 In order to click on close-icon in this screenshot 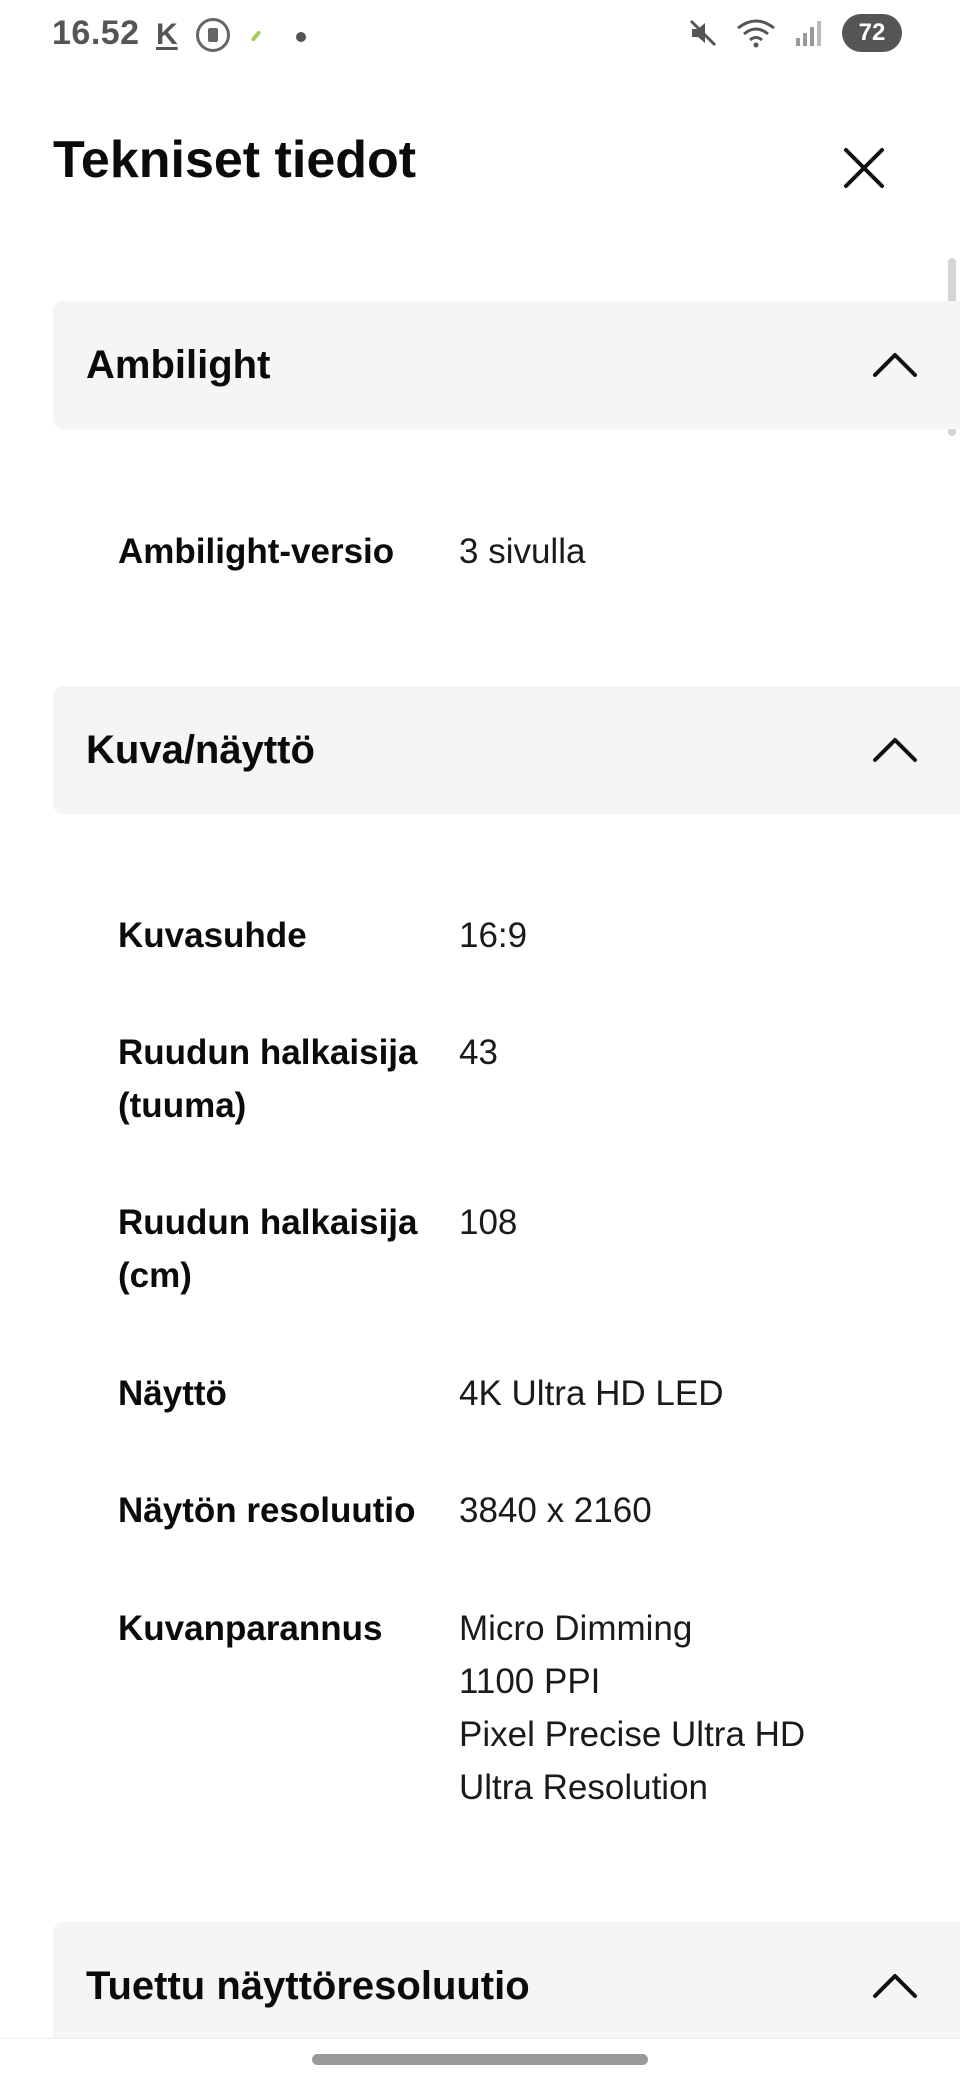, I will do `click(864, 168)`.